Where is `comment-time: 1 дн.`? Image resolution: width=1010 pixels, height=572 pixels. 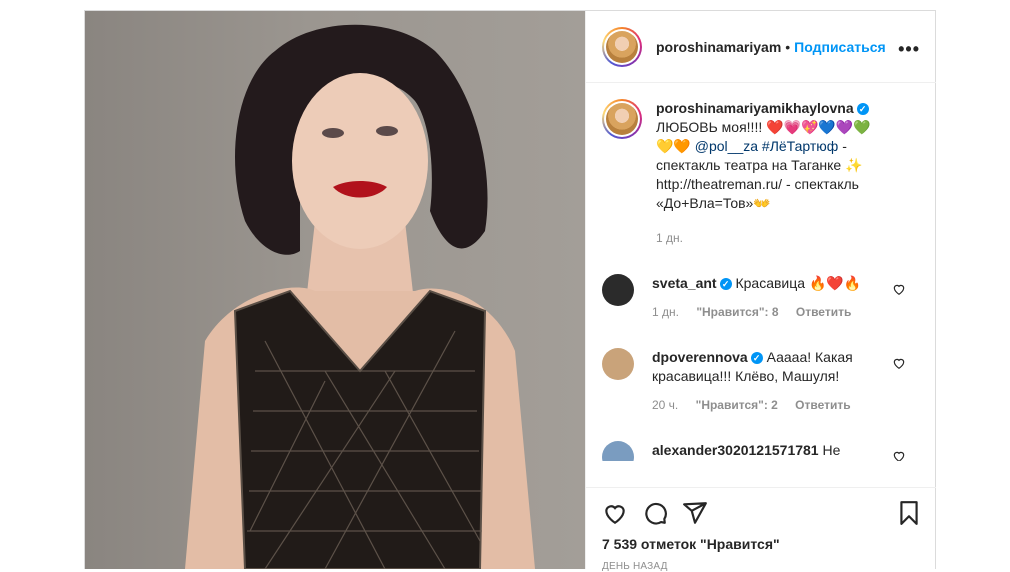
comment-time: 1 дн. is located at coordinates (665, 312).